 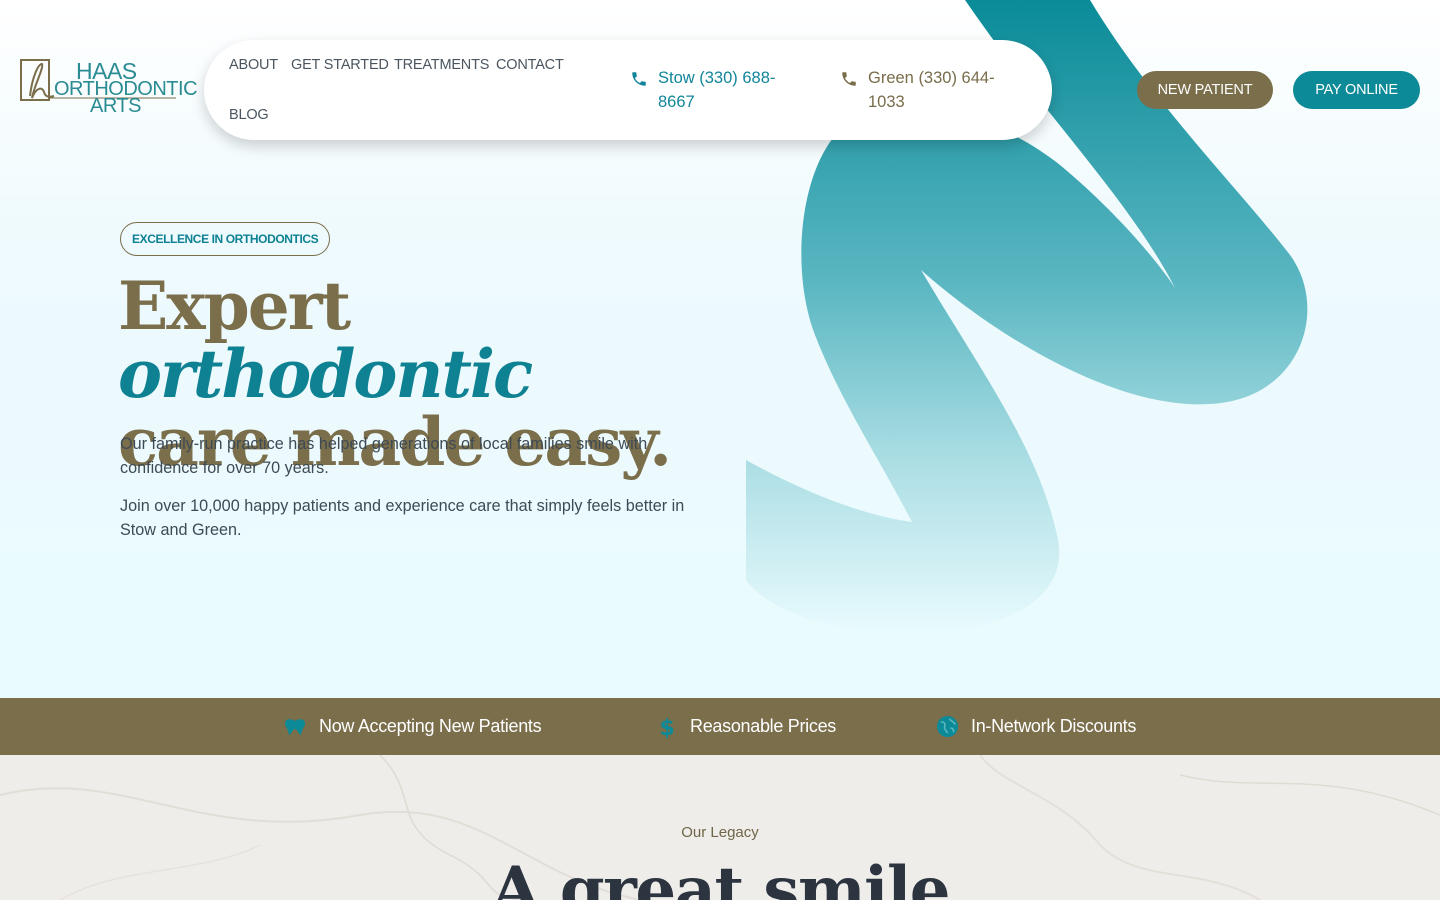 I want to click on site-logo: HAAS ORTHODONTIC ARTS, so click(x=109, y=88).